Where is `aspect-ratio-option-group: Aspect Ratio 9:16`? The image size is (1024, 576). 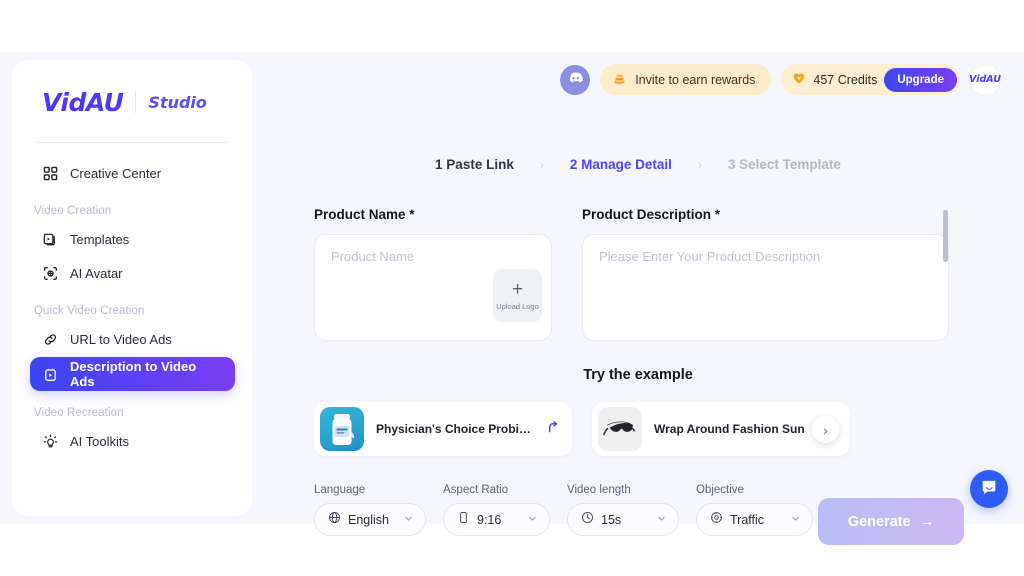
aspect-ratio-option-group: Aspect Ratio 9:16 is located at coordinates (496, 510).